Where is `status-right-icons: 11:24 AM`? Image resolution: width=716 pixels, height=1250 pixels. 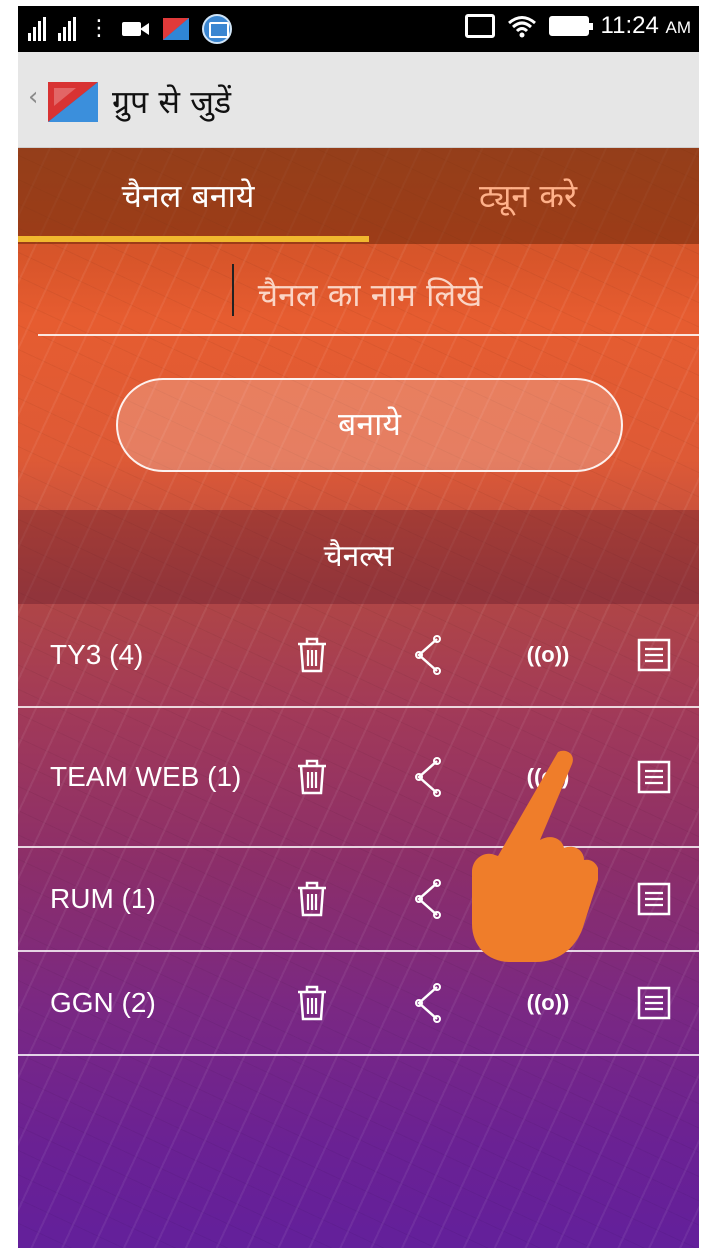
status-right-icons: 11:24 AM is located at coordinates (577, 26).